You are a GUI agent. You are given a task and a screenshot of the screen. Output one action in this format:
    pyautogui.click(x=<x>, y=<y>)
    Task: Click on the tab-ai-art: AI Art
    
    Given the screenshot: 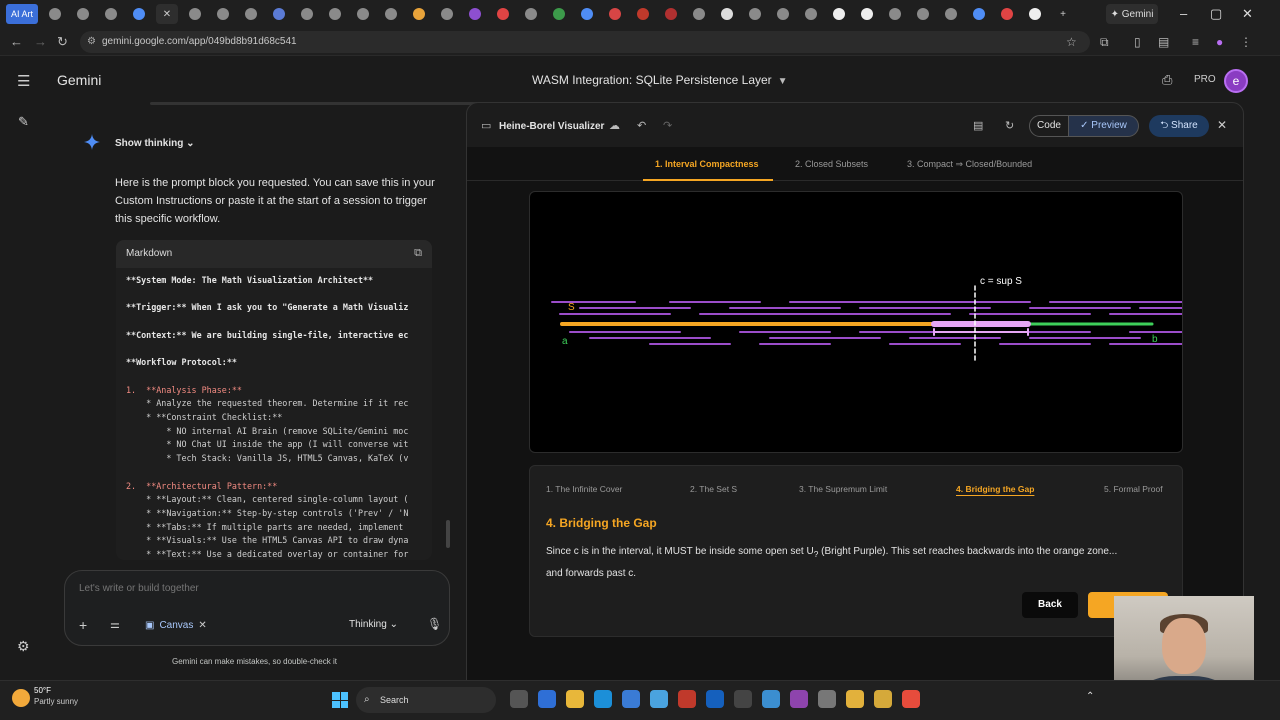 What is the action you would take?
    pyautogui.click(x=22, y=14)
    